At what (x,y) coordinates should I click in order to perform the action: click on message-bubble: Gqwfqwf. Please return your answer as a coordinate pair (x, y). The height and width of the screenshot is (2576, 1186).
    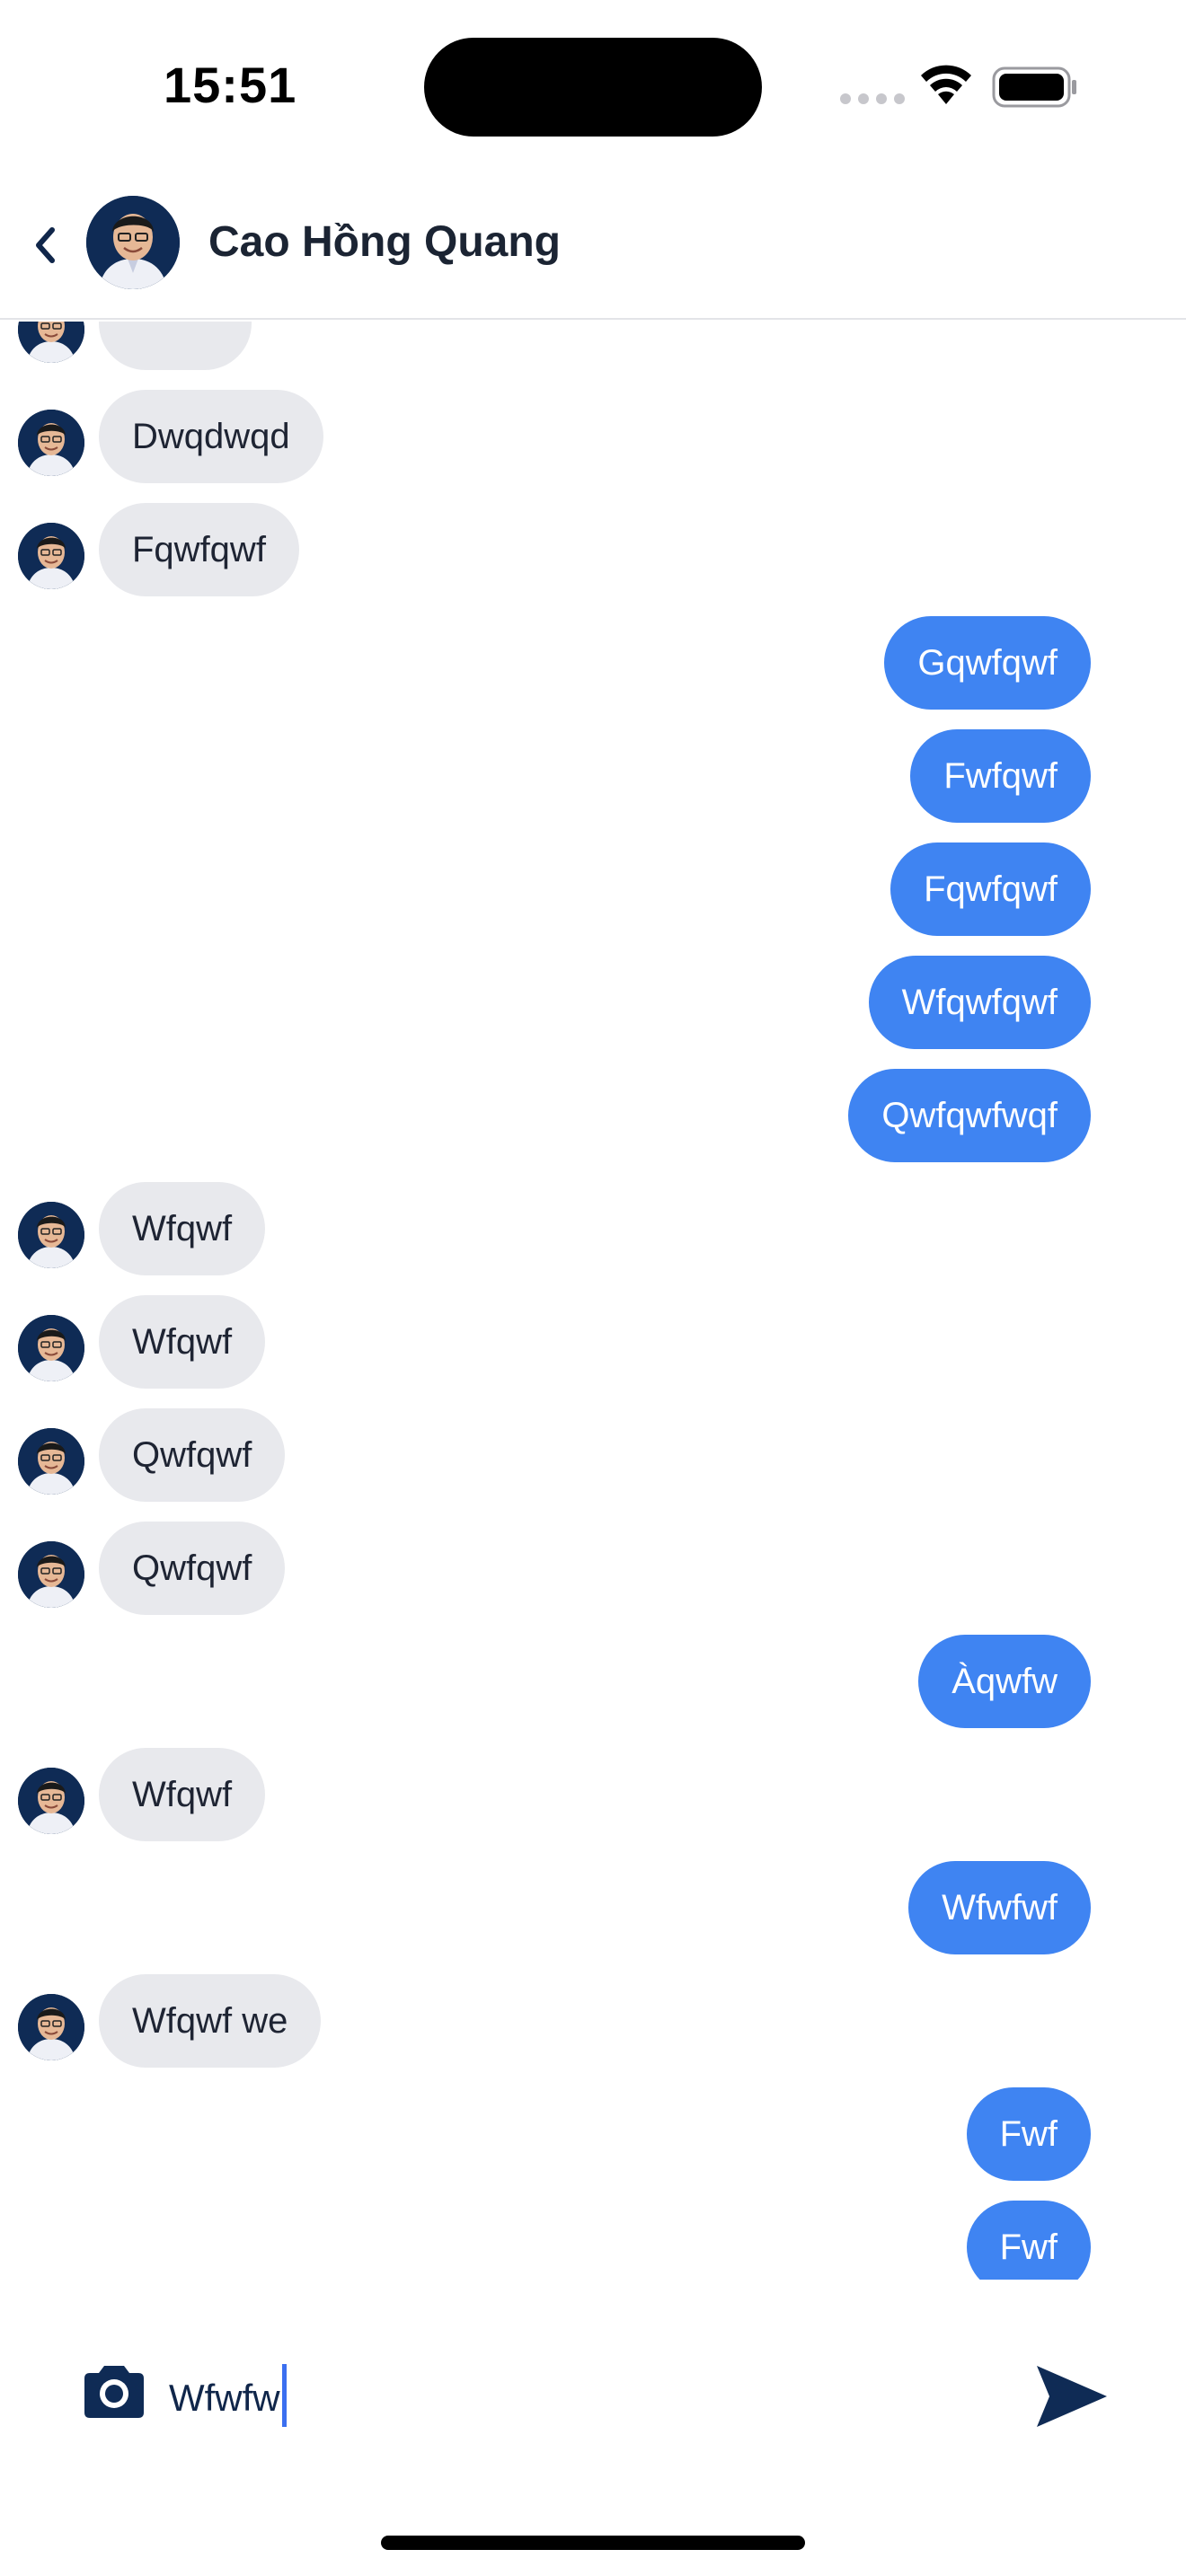
    Looking at the image, I should click on (987, 663).